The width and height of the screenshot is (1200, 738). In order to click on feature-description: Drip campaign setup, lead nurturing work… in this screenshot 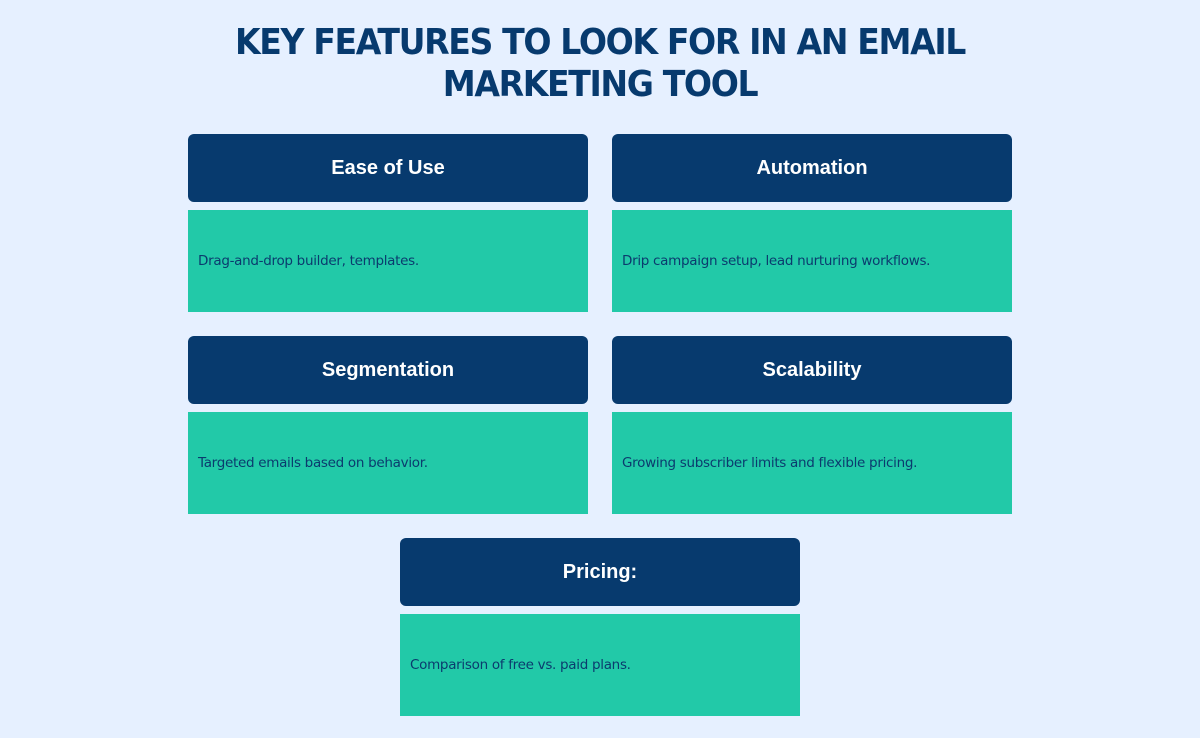, I will do `click(776, 261)`.